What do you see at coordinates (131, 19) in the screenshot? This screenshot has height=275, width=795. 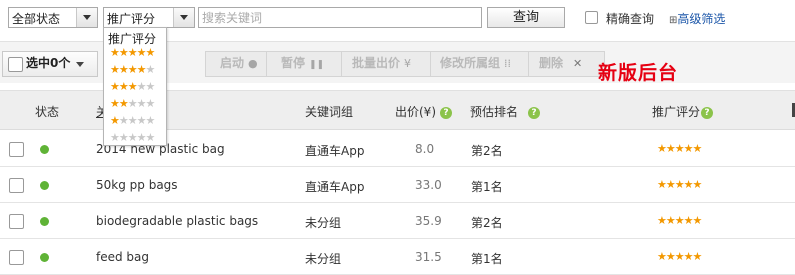 I see `rating-select-value: 推广评分` at bounding box center [131, 19].